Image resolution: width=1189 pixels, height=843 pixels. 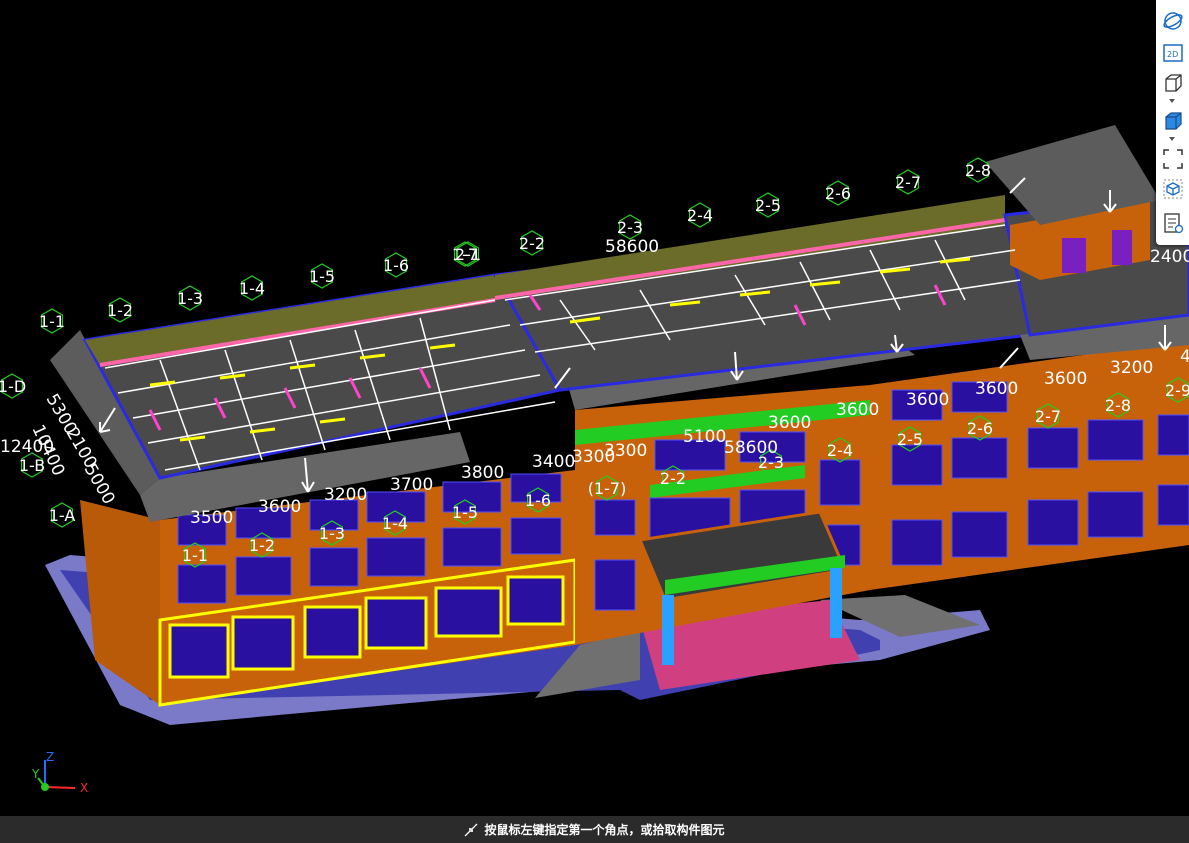 What do you see at coordinates (751, 448) in the screenshot?
I see `dimension-total-mid: 58600` at bounding box center [751, 448].